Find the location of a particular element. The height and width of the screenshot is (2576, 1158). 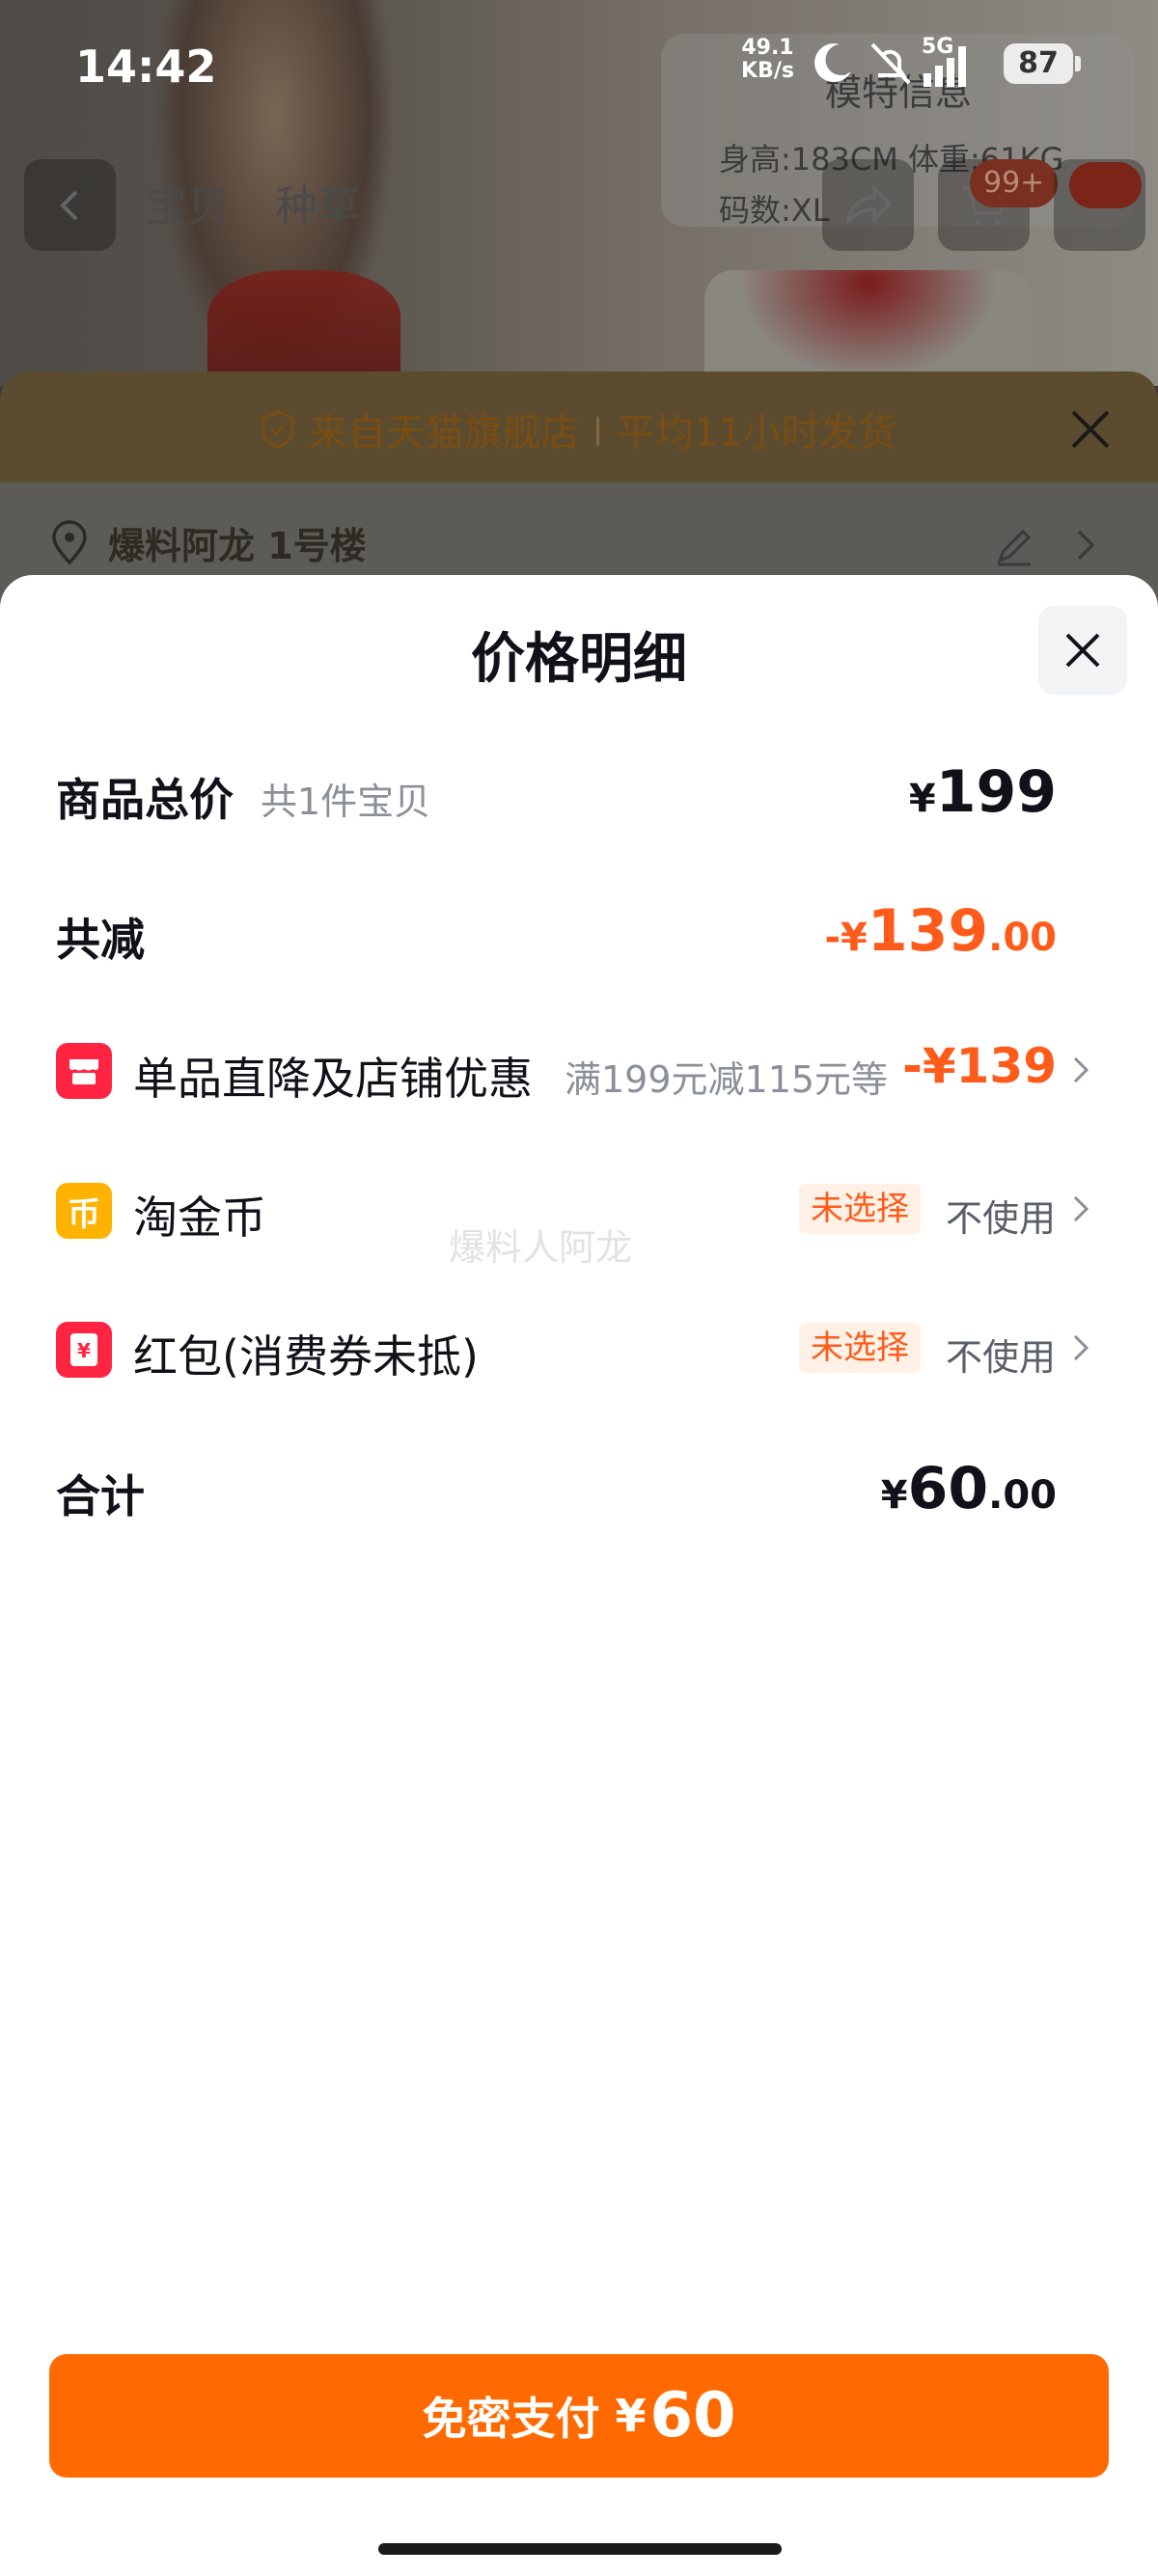

mute-icon is located at coordinates (890, 64).